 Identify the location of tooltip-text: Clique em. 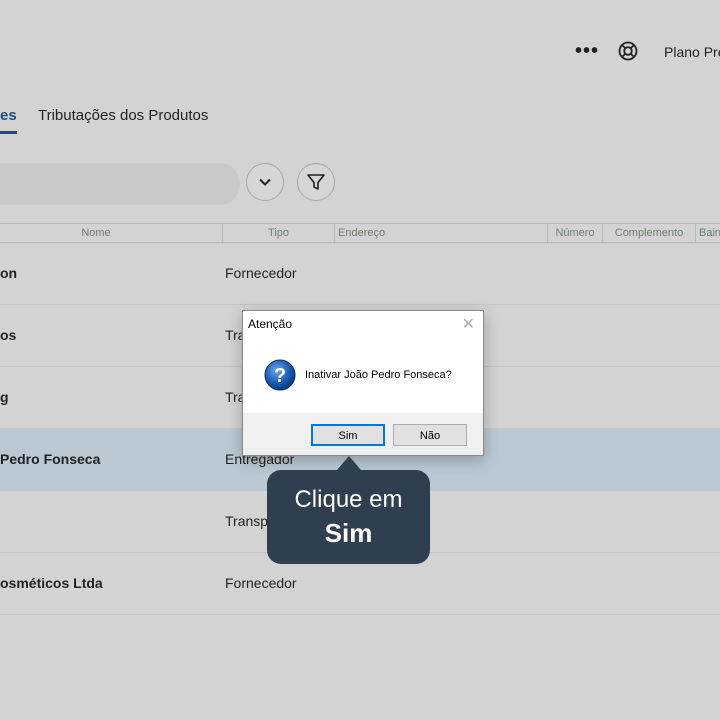
(348, 499).